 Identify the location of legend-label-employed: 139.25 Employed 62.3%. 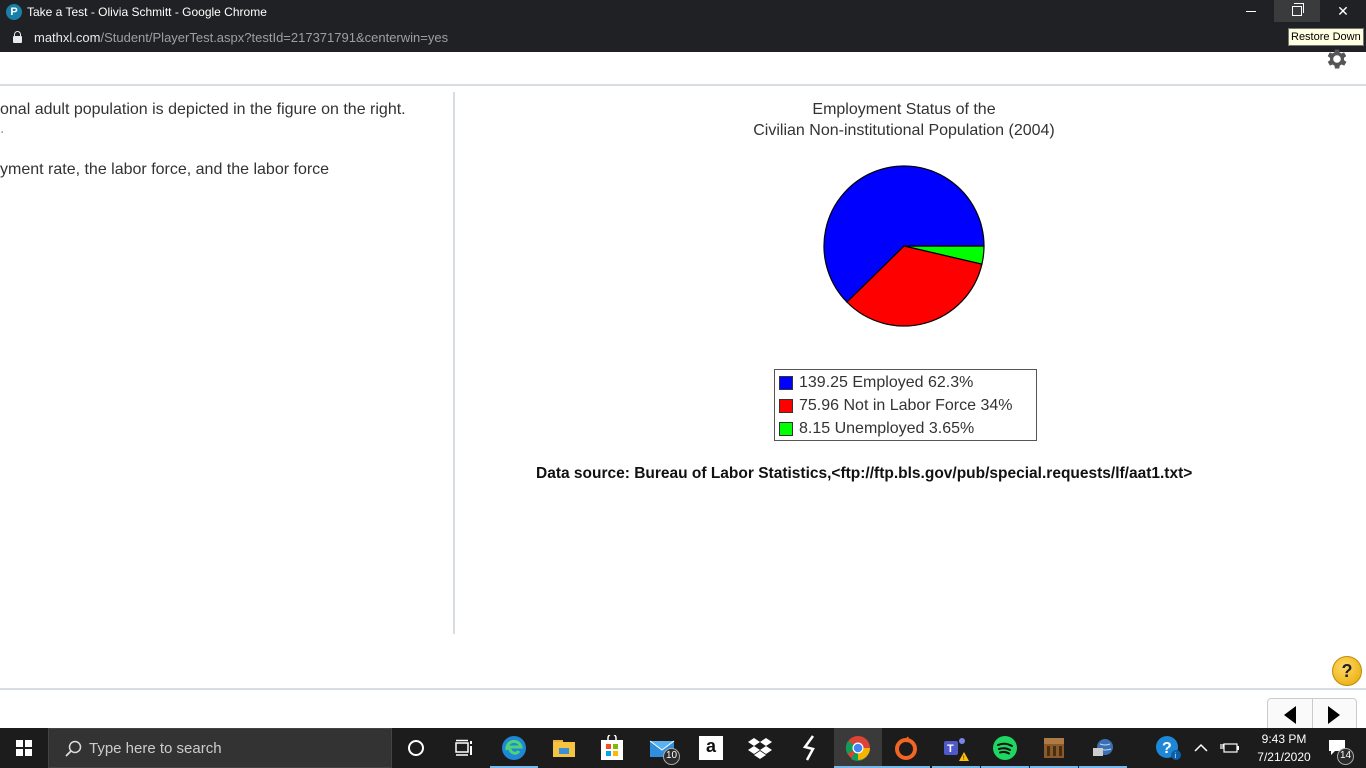
(886, 382).